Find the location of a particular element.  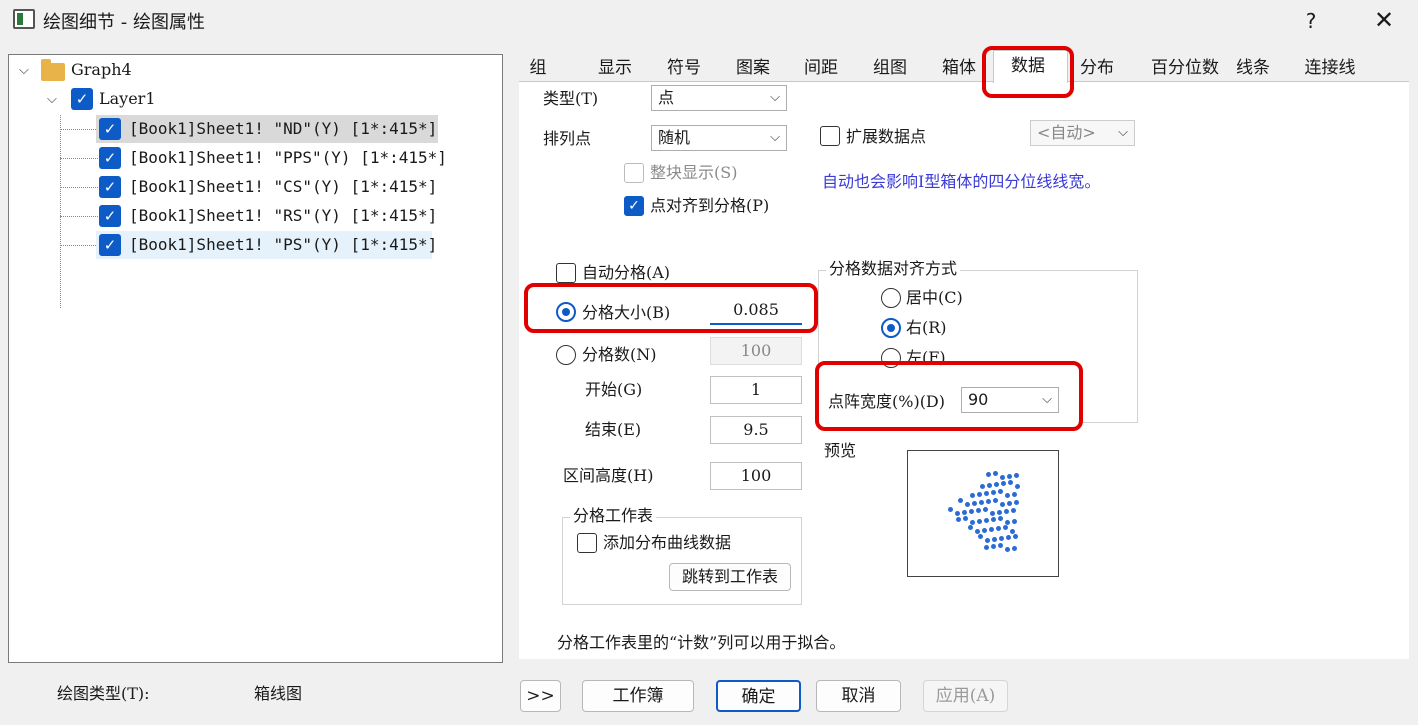

end-input: 9.5 is located at coordinates (756, 430).